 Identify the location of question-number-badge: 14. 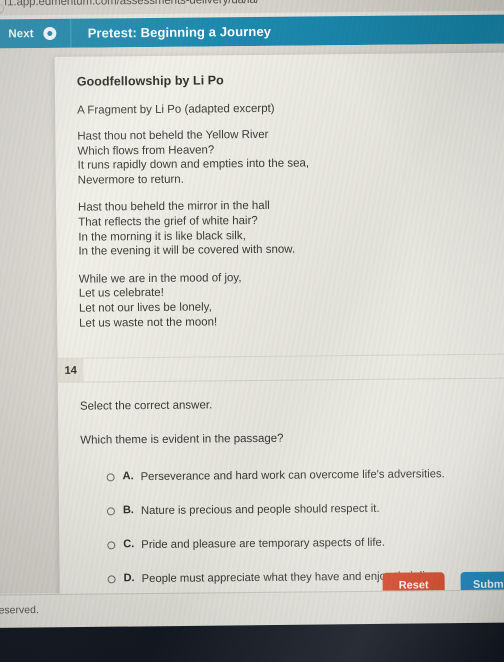
(70, 371).